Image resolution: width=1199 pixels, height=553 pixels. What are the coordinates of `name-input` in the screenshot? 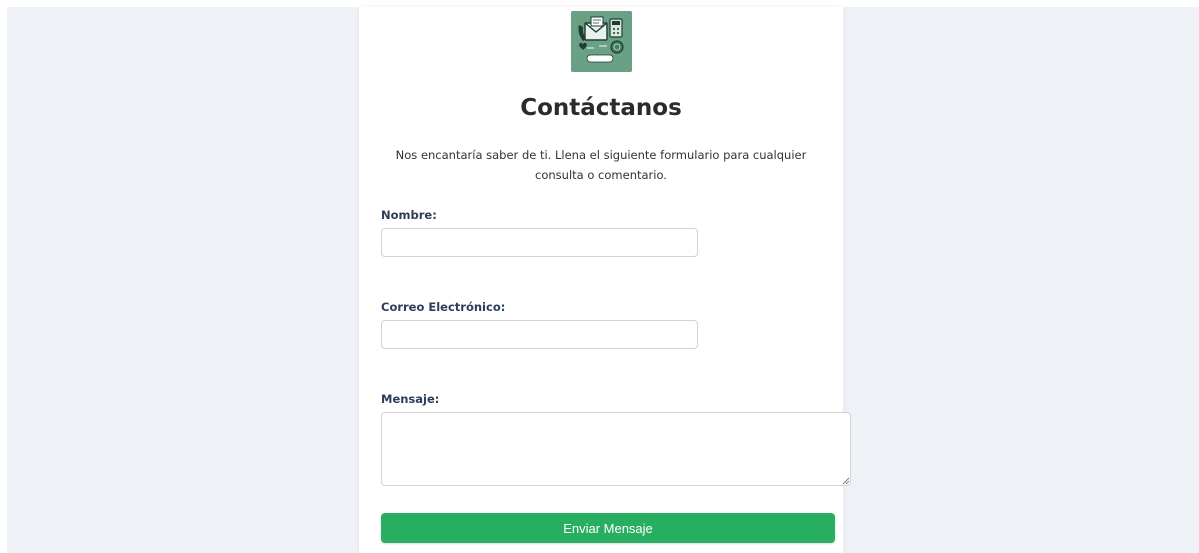 It's located at (539, 242).